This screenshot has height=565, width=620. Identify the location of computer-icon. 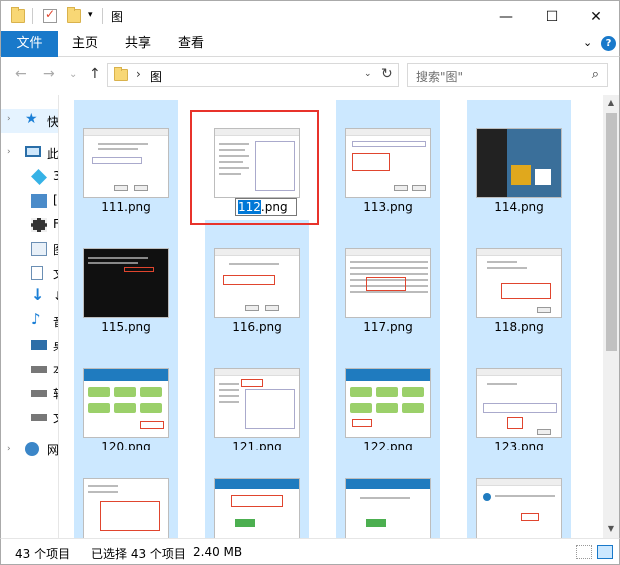
(33, 151).